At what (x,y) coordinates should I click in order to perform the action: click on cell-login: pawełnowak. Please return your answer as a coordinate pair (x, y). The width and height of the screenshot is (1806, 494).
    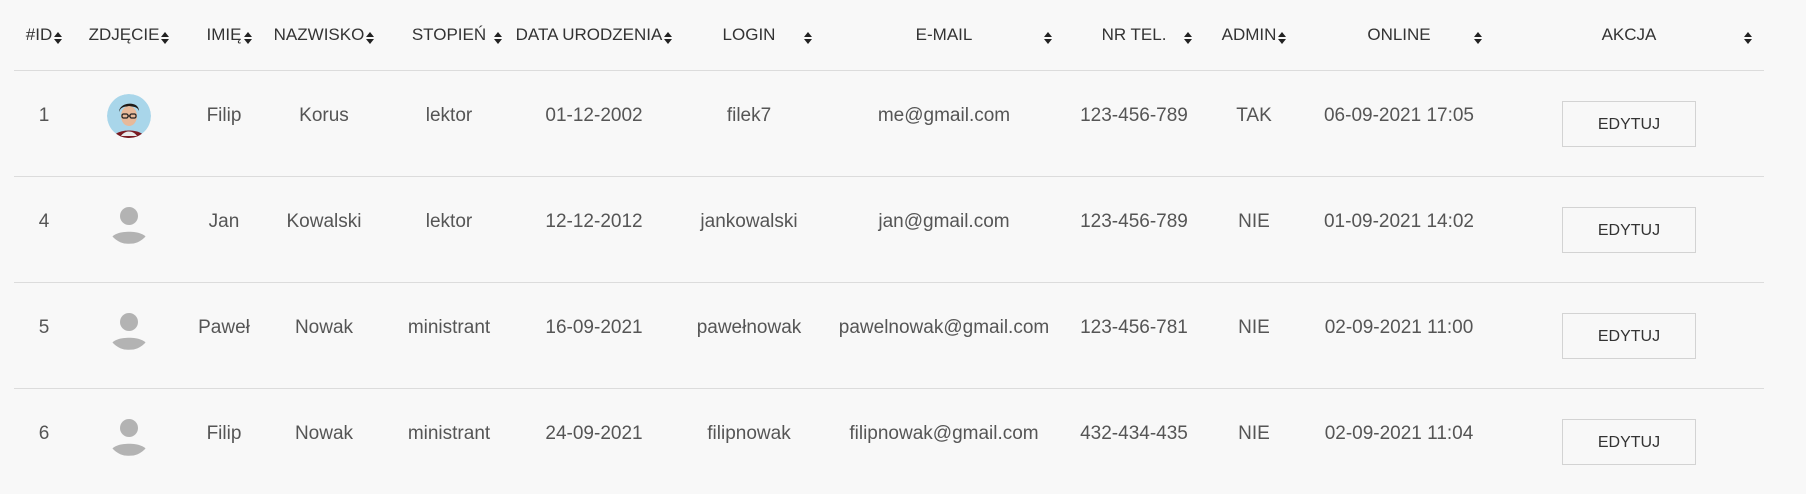
    Looking at the image, I should click on (749, 336).